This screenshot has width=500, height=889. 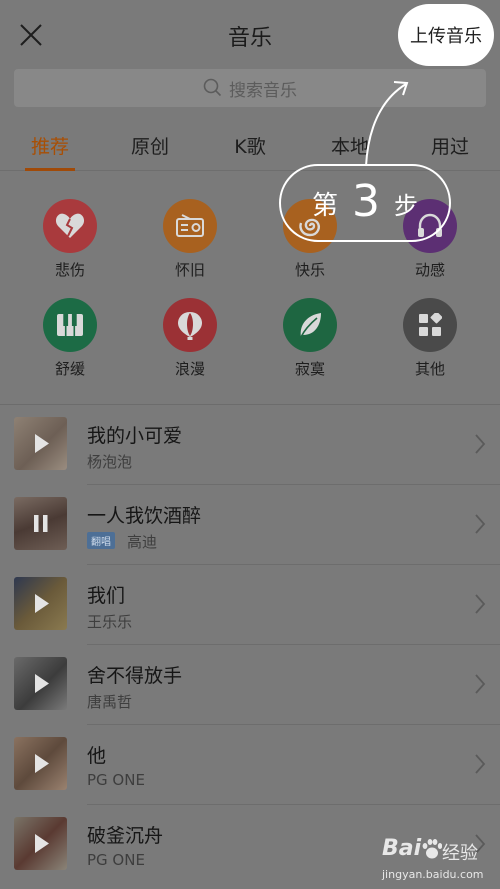 What do you see at coordinates (450, 145) in the screenshot?
I see `tab-used: 用过` at bounding box center [450, 145].